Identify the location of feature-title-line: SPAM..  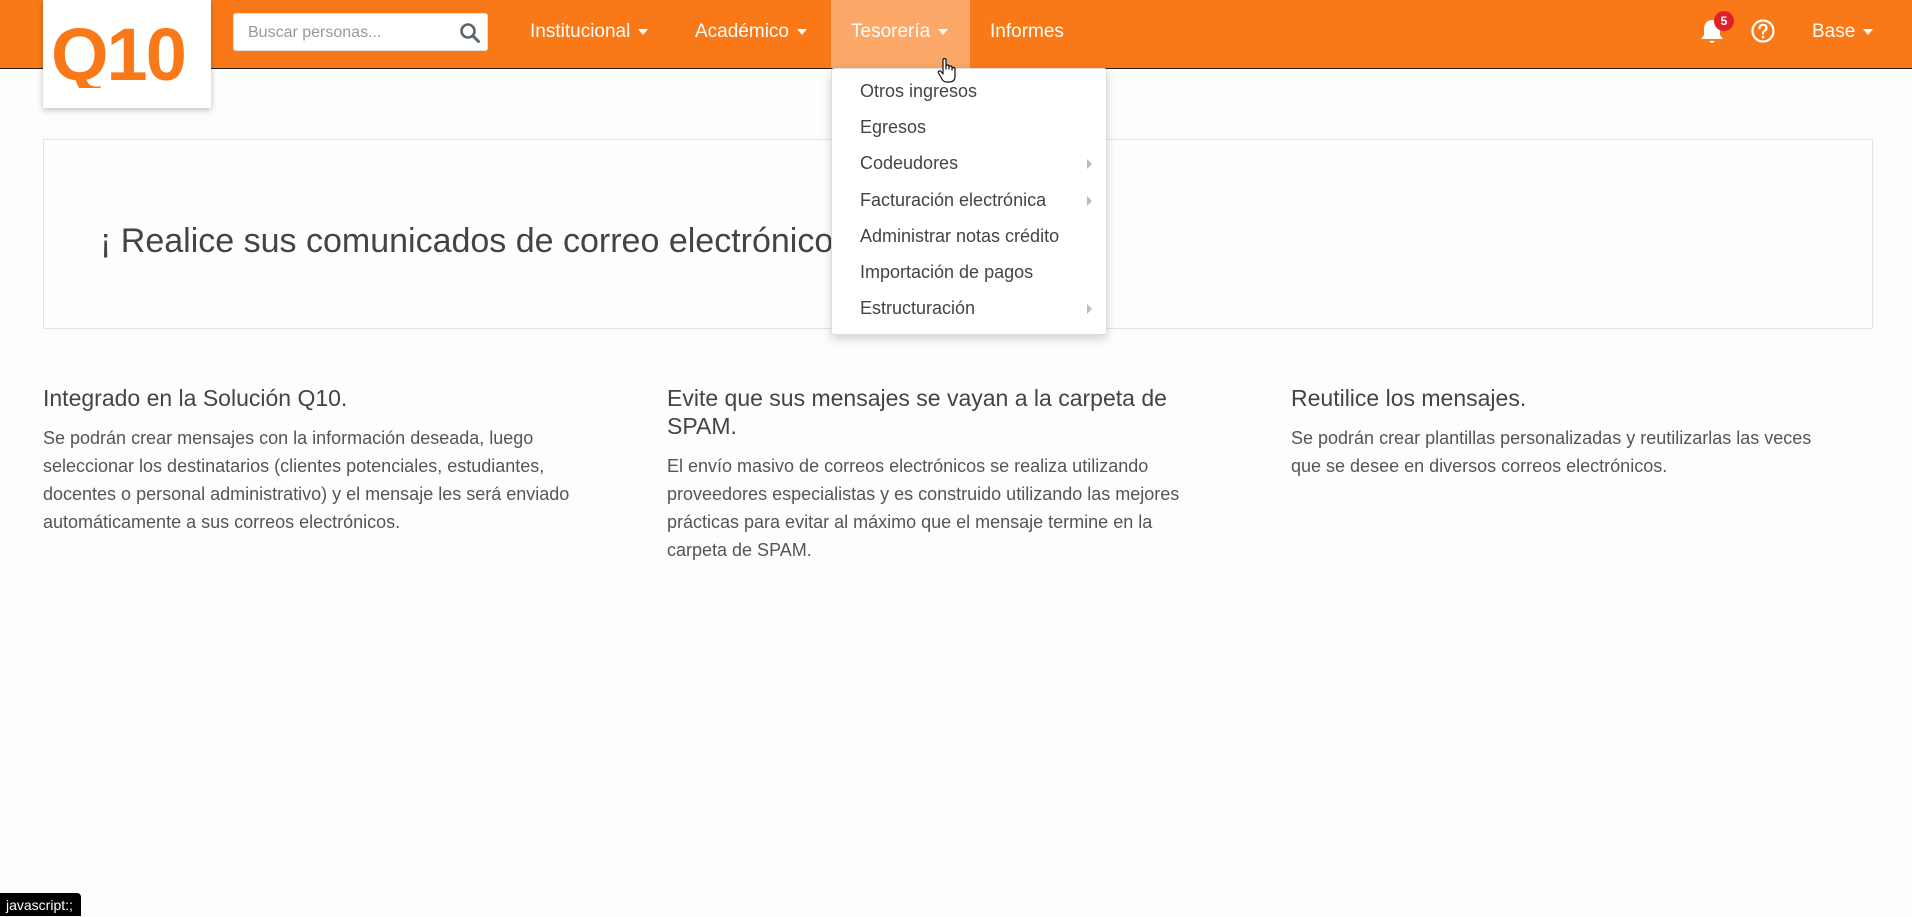
(702, 426).